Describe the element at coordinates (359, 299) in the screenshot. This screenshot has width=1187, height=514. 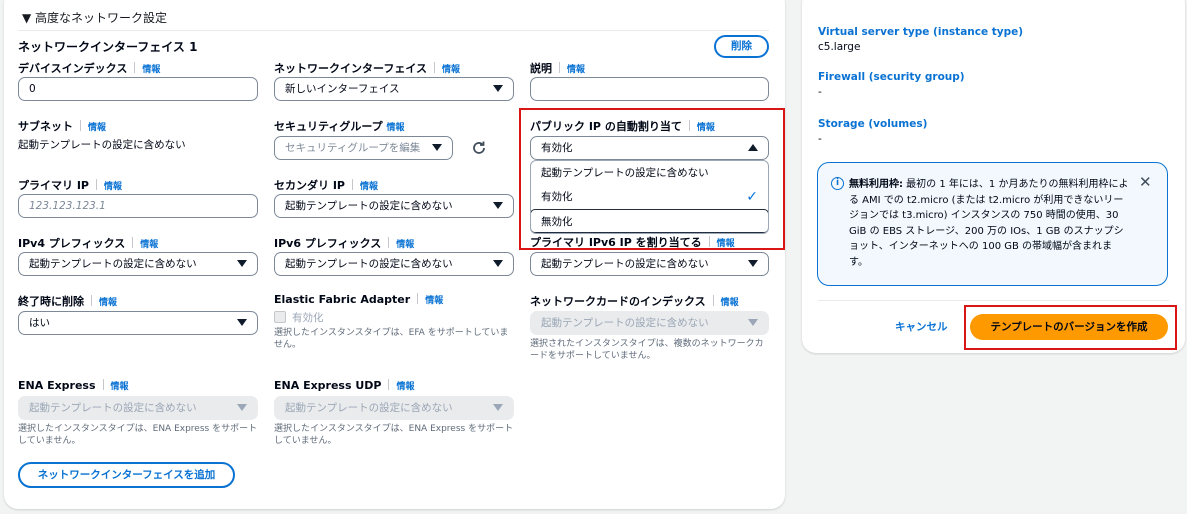
I see `efa-label: Elastic Fabric Adapter 情報` at that location.